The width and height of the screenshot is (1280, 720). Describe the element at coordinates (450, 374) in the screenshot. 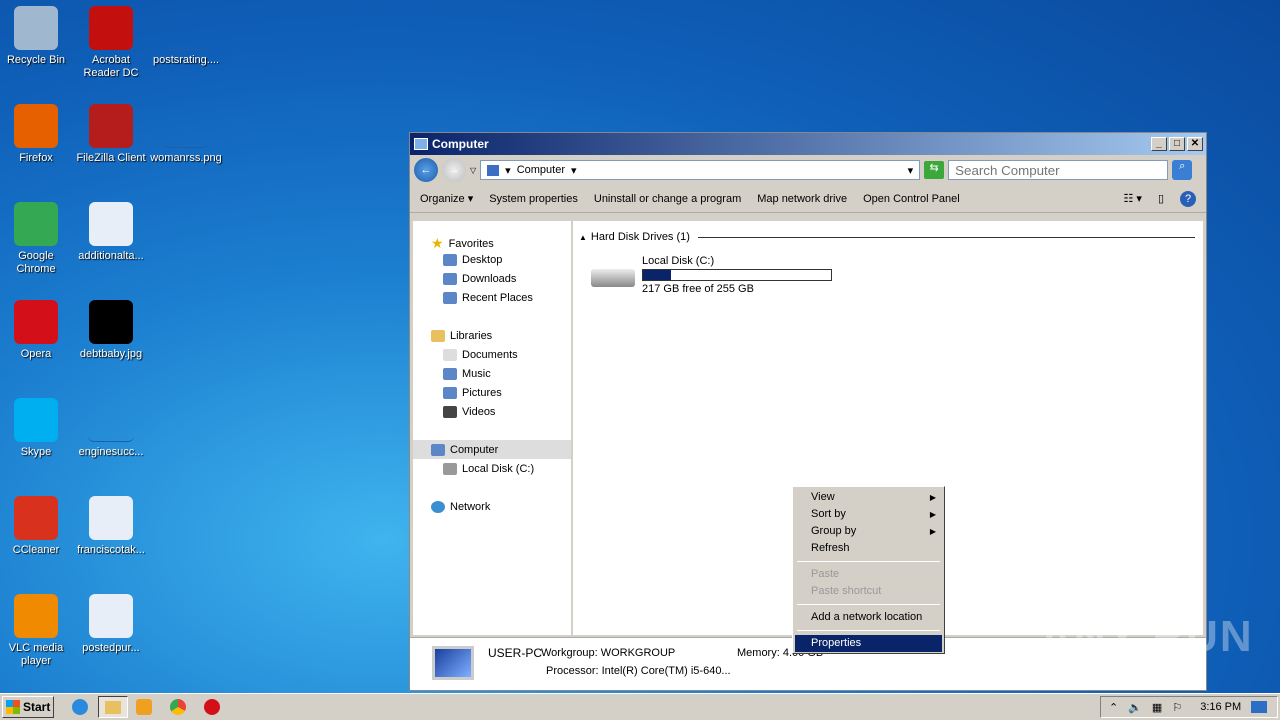

I see `music-icon` at that location.